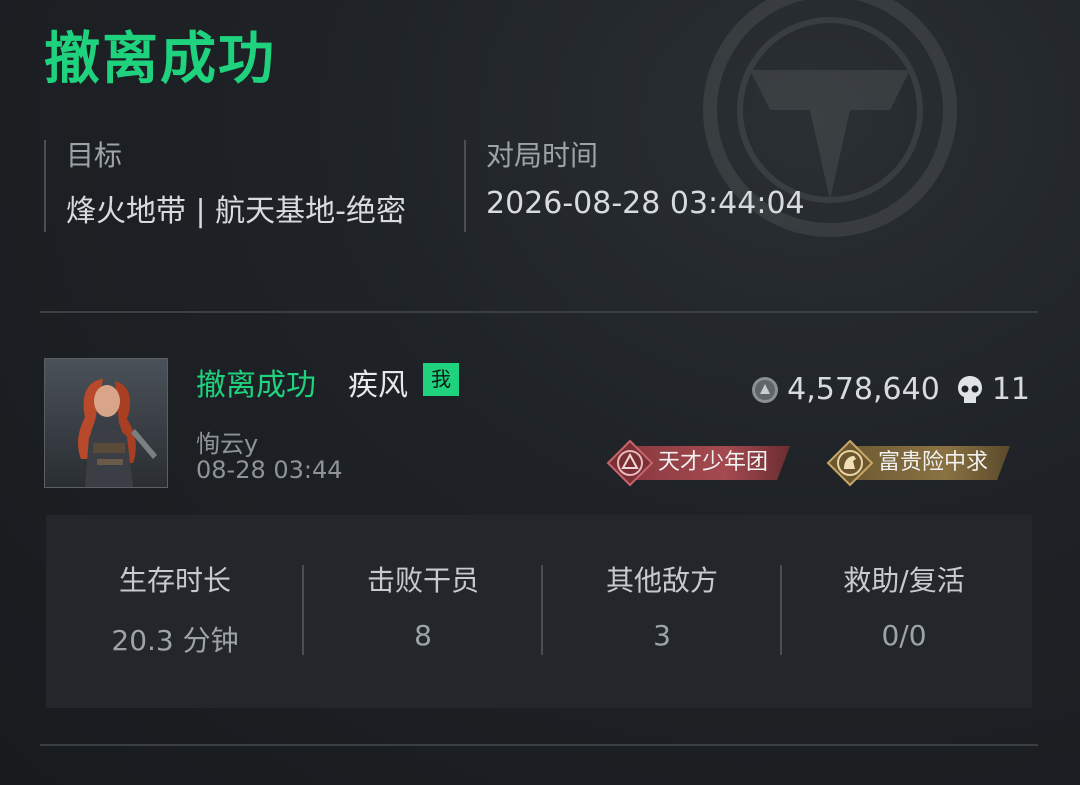 This screenshot has width=1080, height=785. Describe the element at coordinates (227, 444) in the screenshot. I see `player-id: 恂云y` at that location.